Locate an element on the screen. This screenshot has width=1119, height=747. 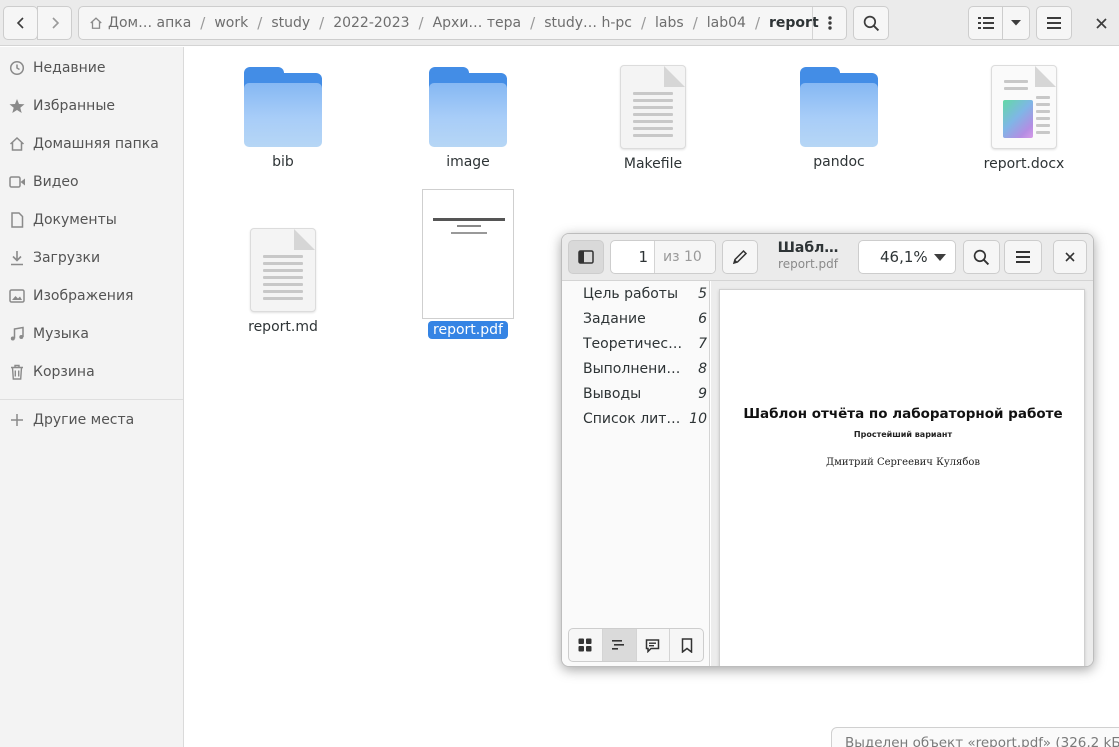
file-item-report-docx: report.docx is located at coordinates (1024, 118).